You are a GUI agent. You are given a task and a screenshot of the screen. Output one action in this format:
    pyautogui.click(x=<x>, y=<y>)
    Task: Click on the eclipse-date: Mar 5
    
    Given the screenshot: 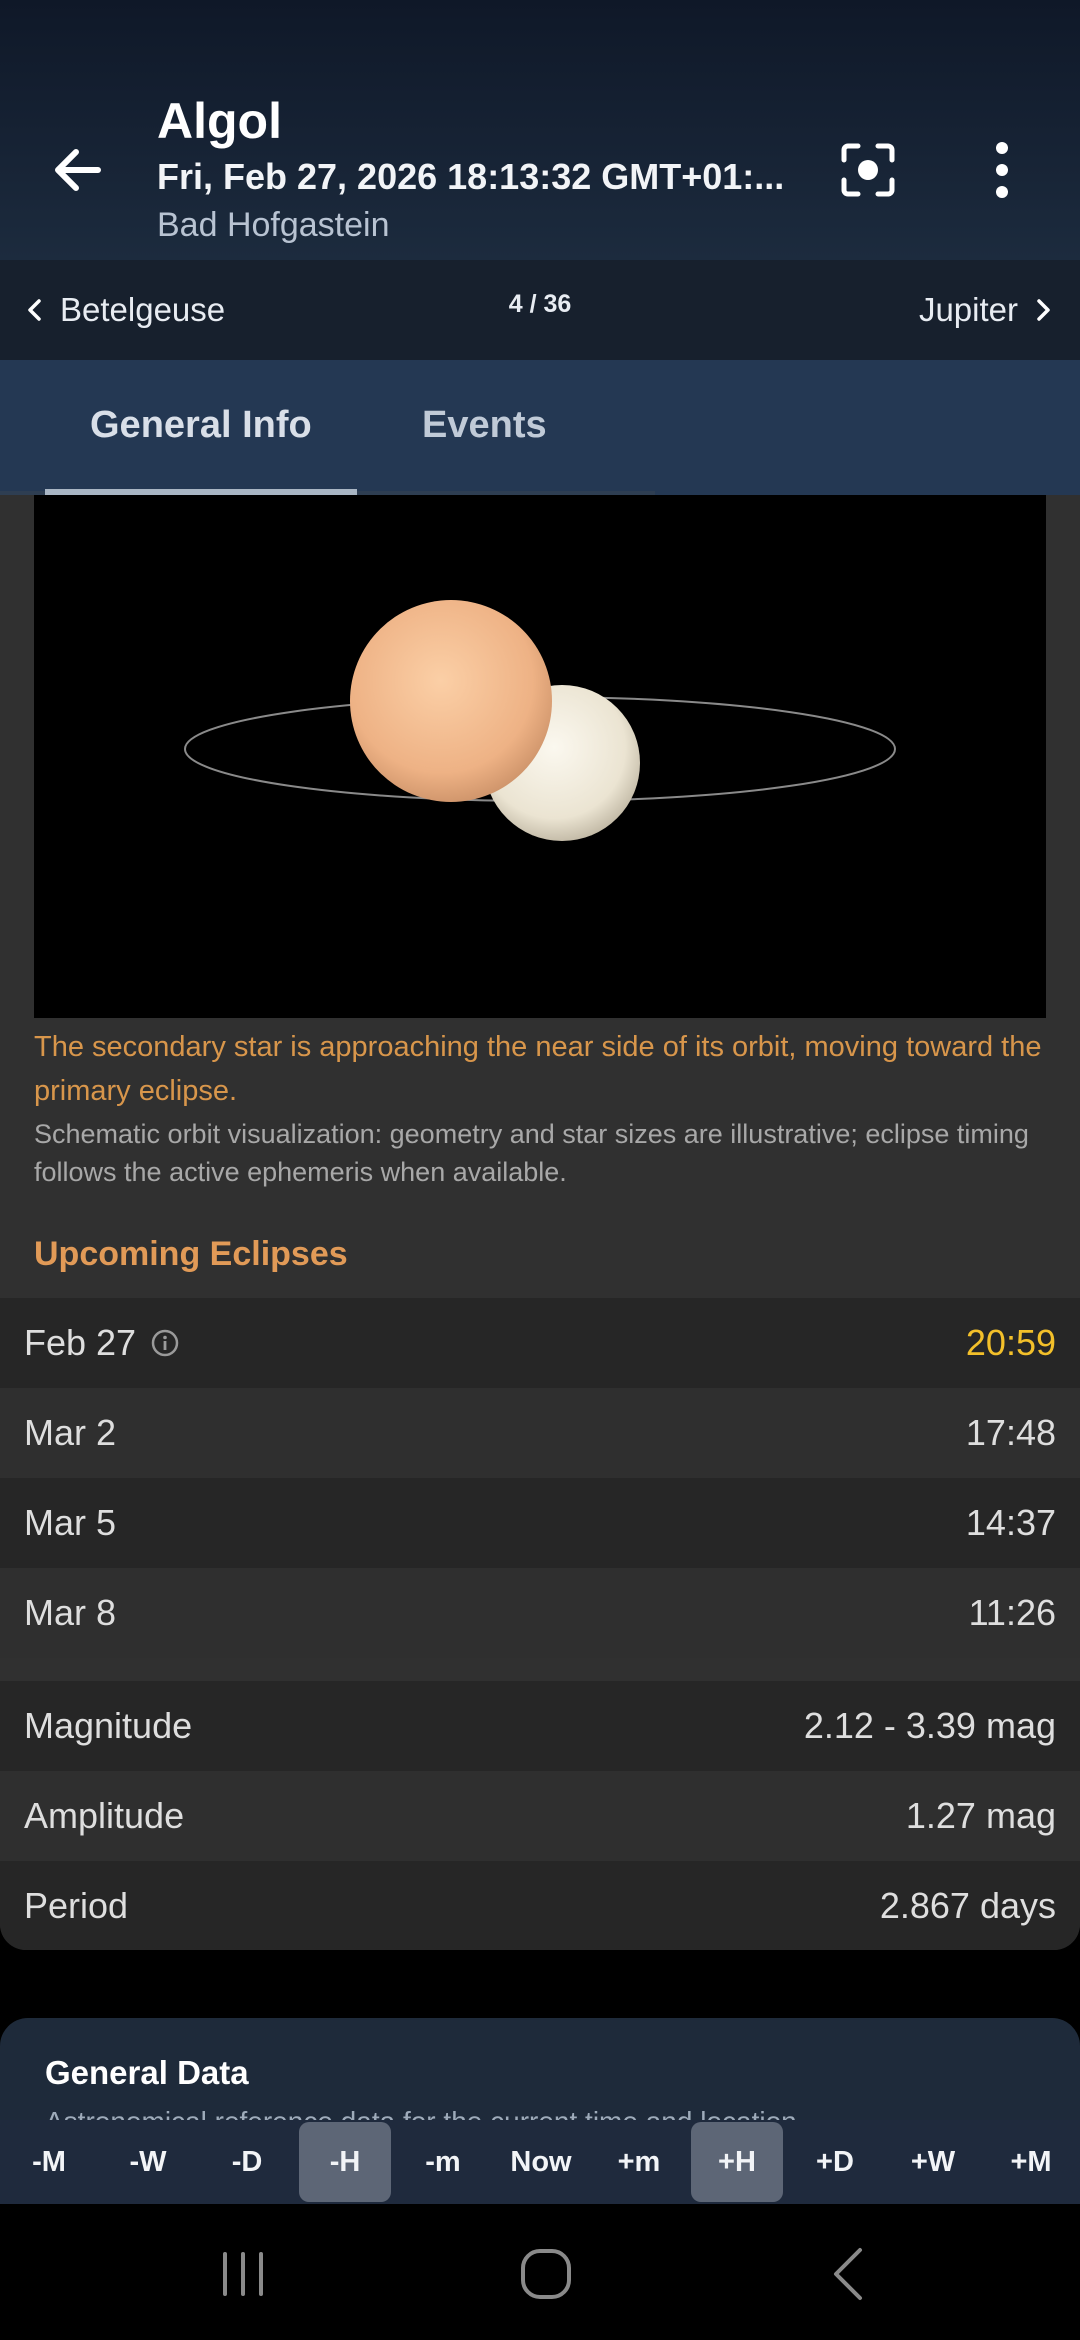 What is the action you would take?
    pyautogui.click(x=70, y=1522)
    